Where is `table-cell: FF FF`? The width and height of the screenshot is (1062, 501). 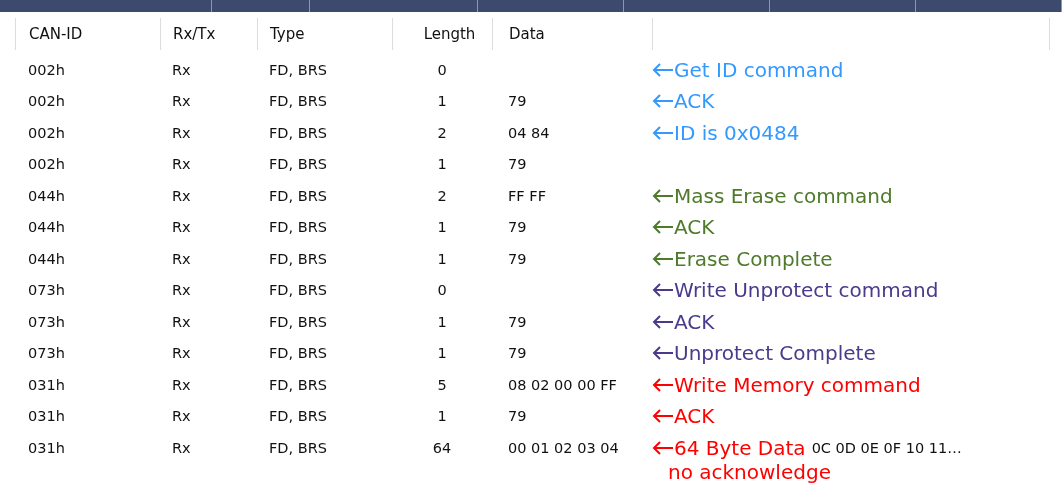
table-cell: FF FF is located at coordinates (527, 195).